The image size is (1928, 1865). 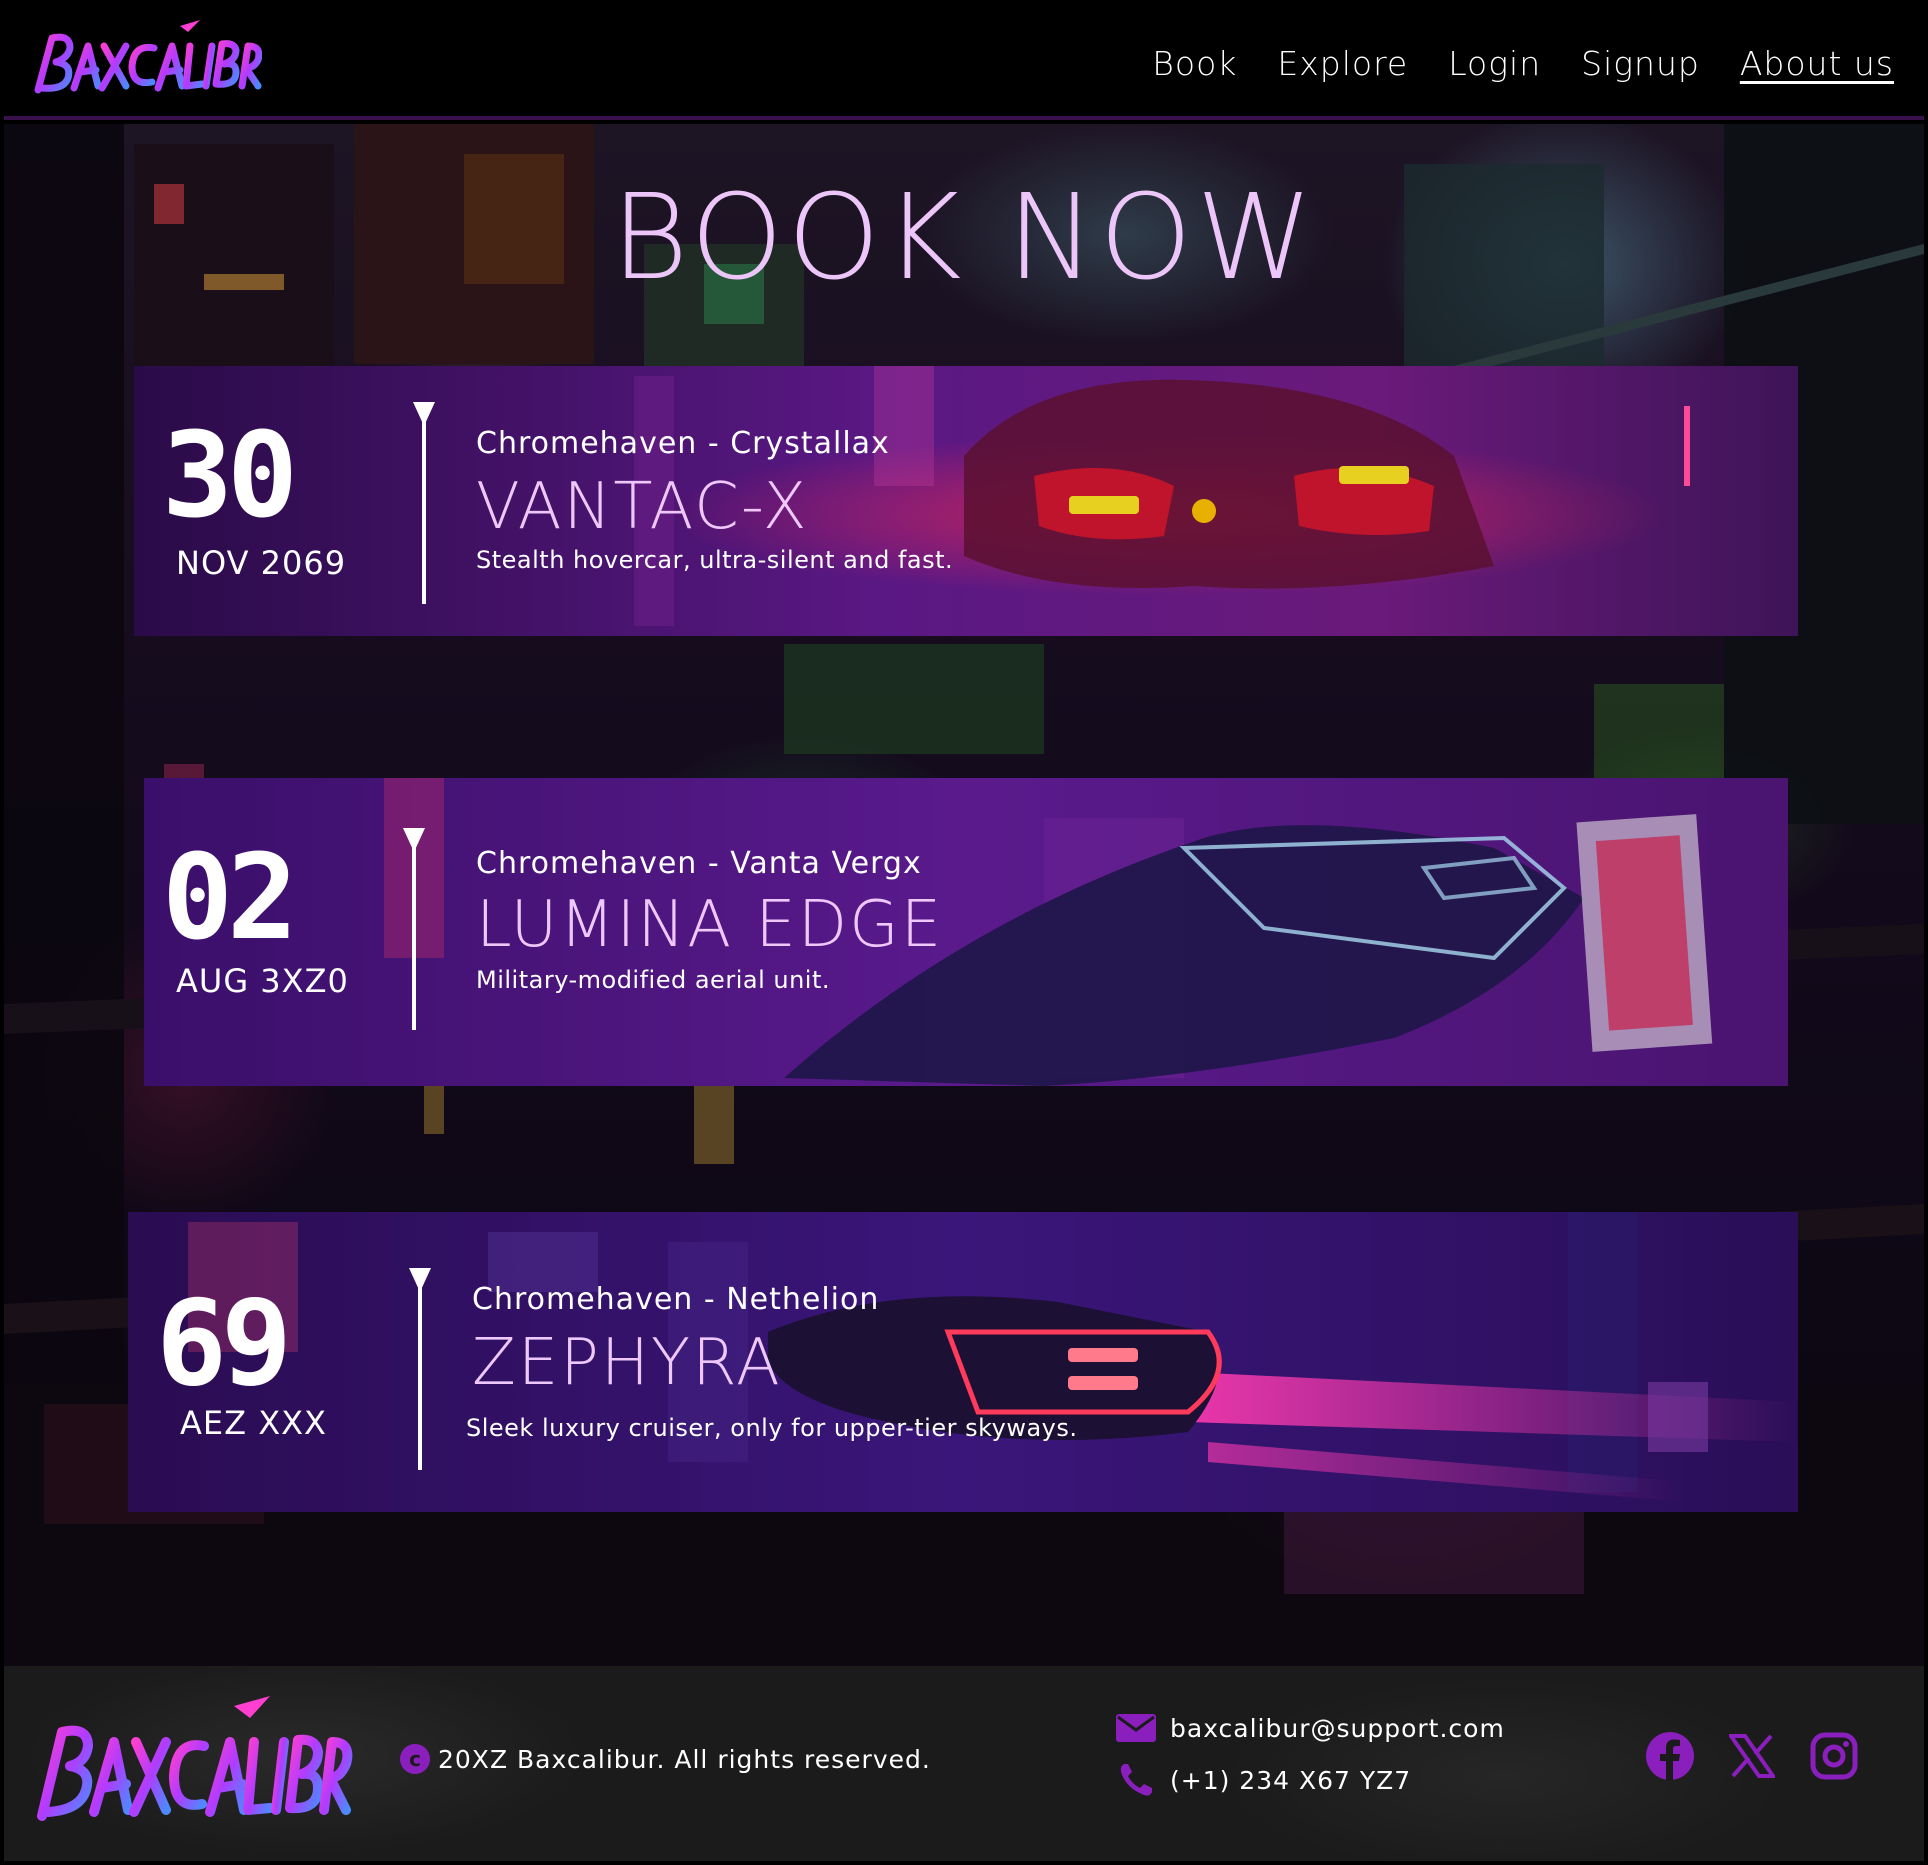 What do you see at coordinates (683, 443) in the screenshot?
I see `booking-route: Chromehaven - Crystallax` at bounding box center [683, 443].